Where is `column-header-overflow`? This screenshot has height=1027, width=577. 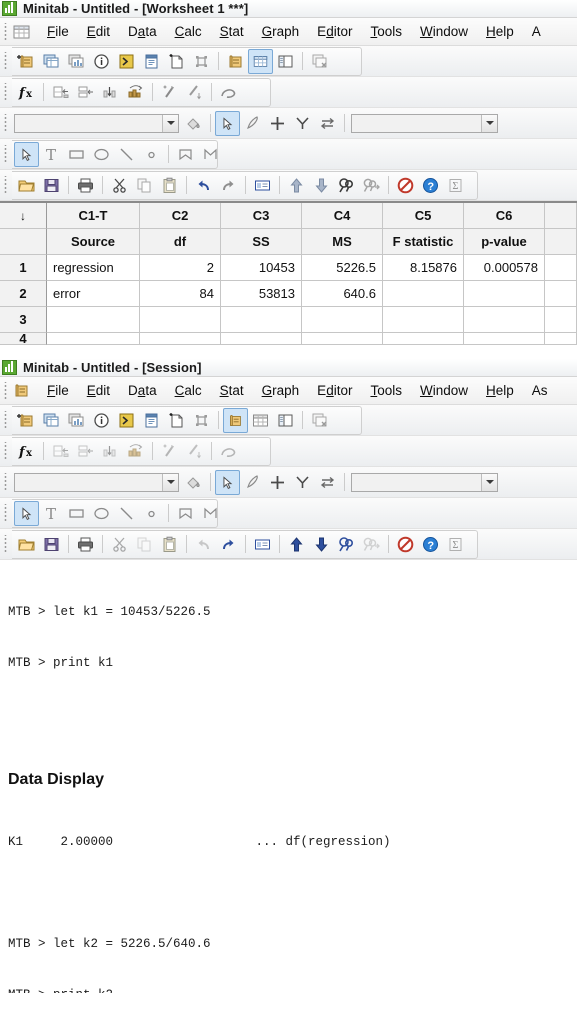
column-header-overflow is located at coordinates (561, 216).